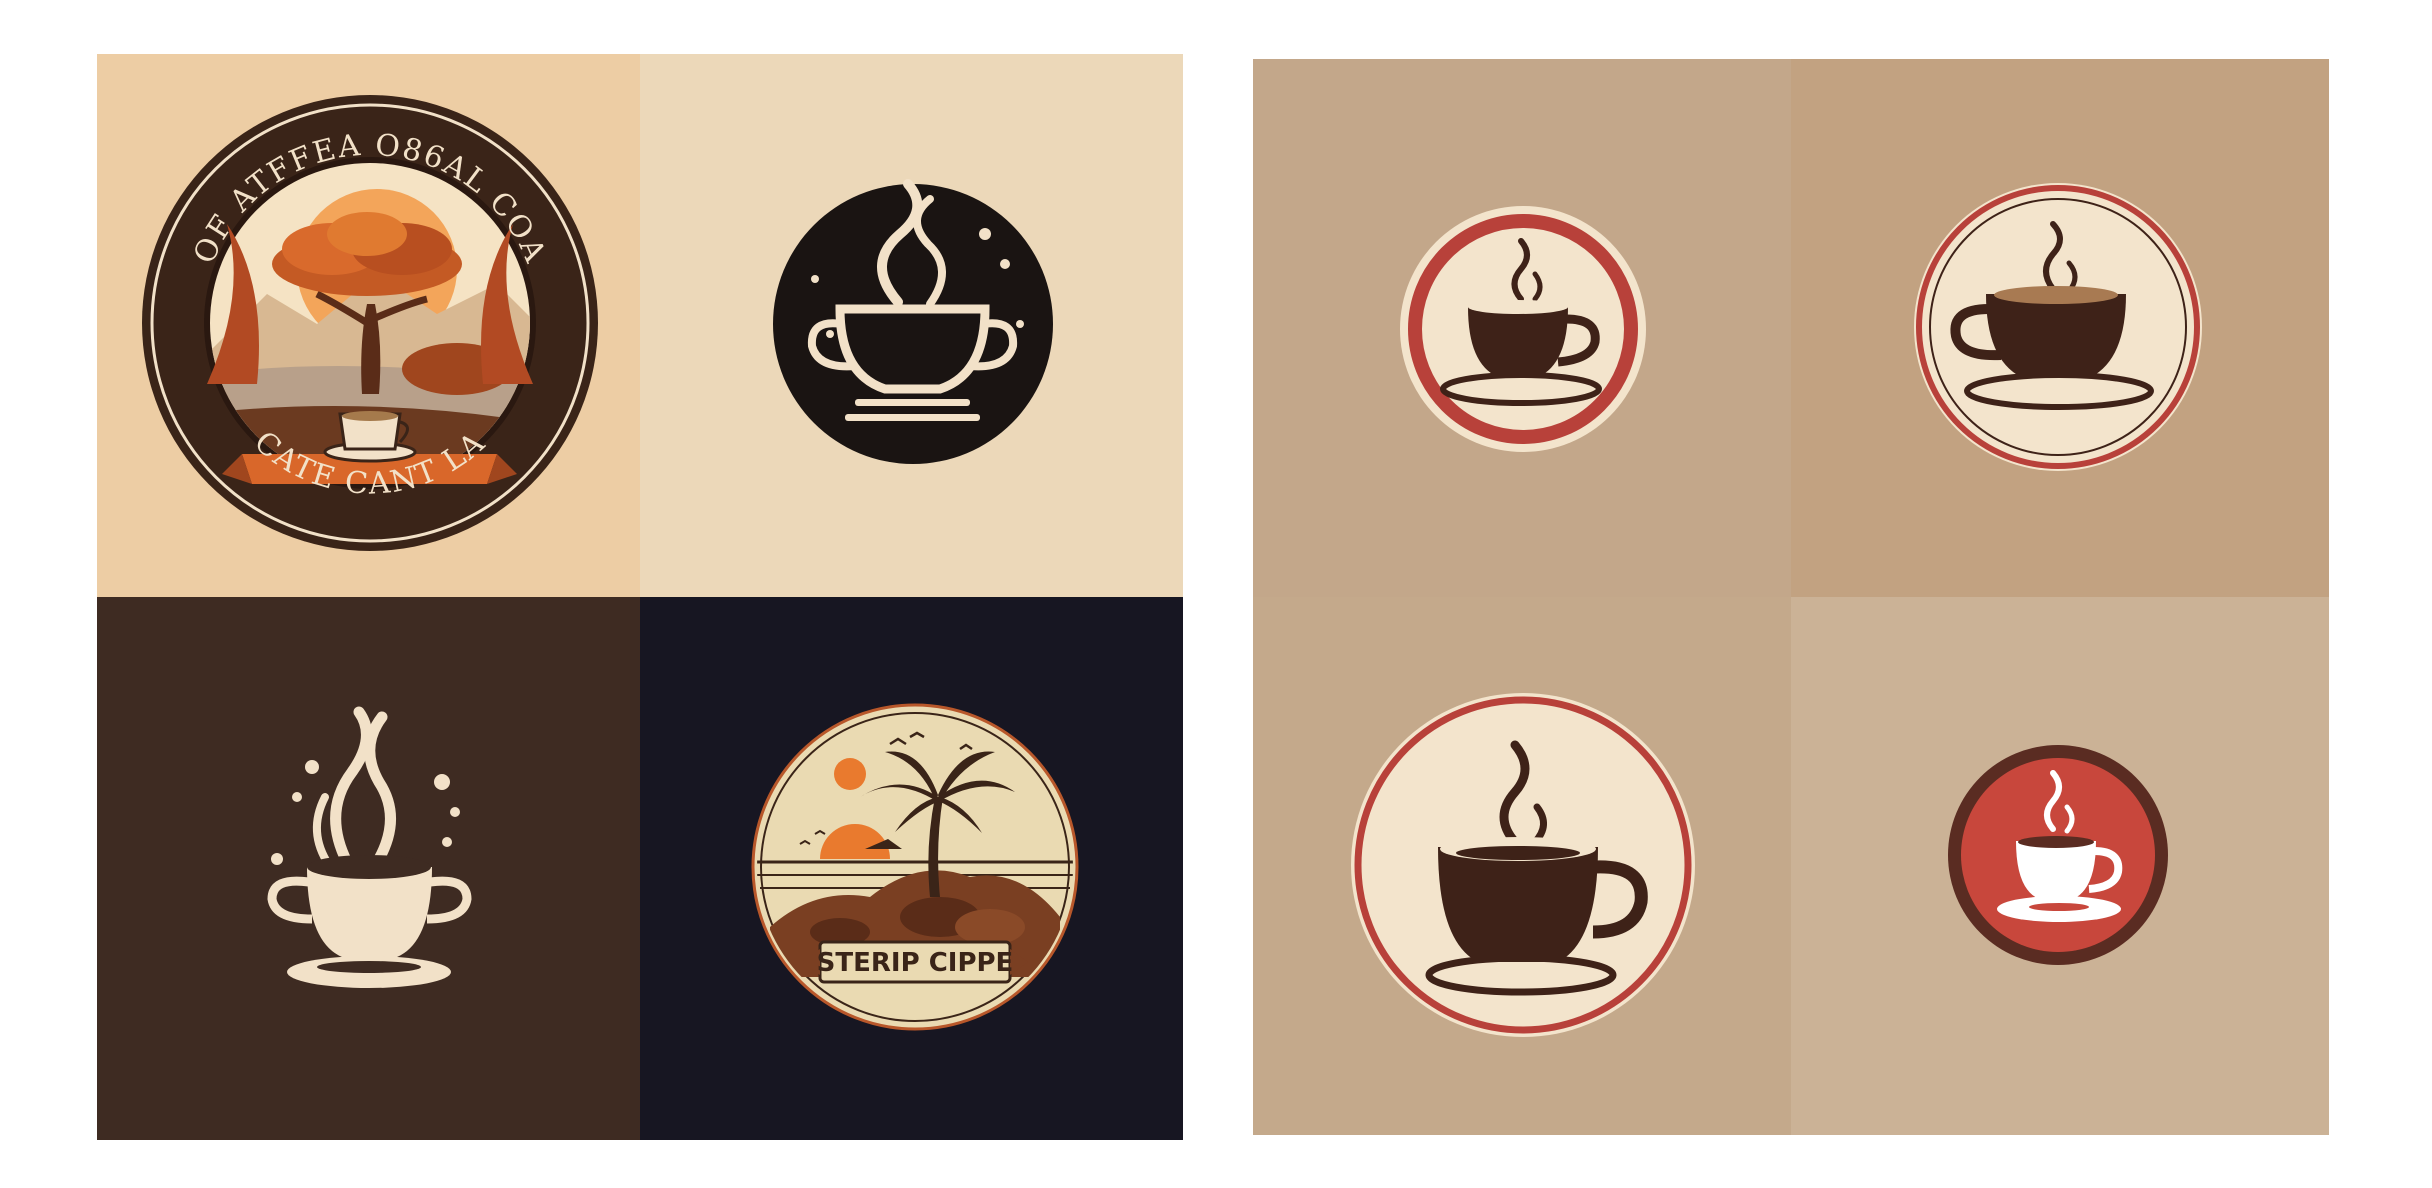 Image resolution: width=2432 pixels, height=1188 pixels. Describe the element at coordinates (915, 963) in the screenshot. I see `badge-text: STERIP CIPPE` at that location.